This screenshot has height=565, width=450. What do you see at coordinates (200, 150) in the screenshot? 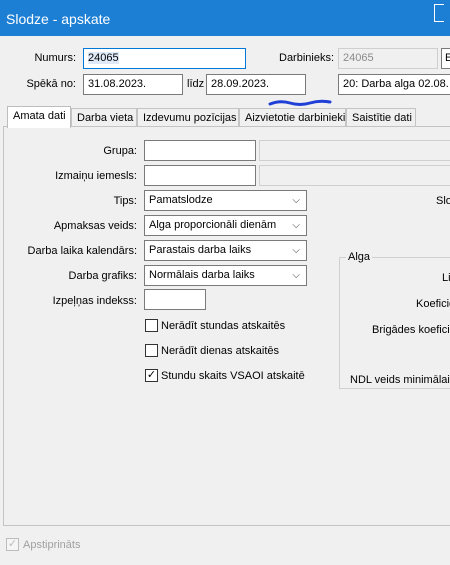
I see `grupa-field` at bounding box center [200, 150].